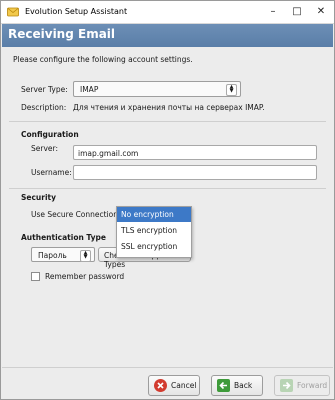 This screenshot has height=400, width=335. Describe the element at coordinates (89, 89) in the screenshot. I see `server-type-value: IMAP` at that location.